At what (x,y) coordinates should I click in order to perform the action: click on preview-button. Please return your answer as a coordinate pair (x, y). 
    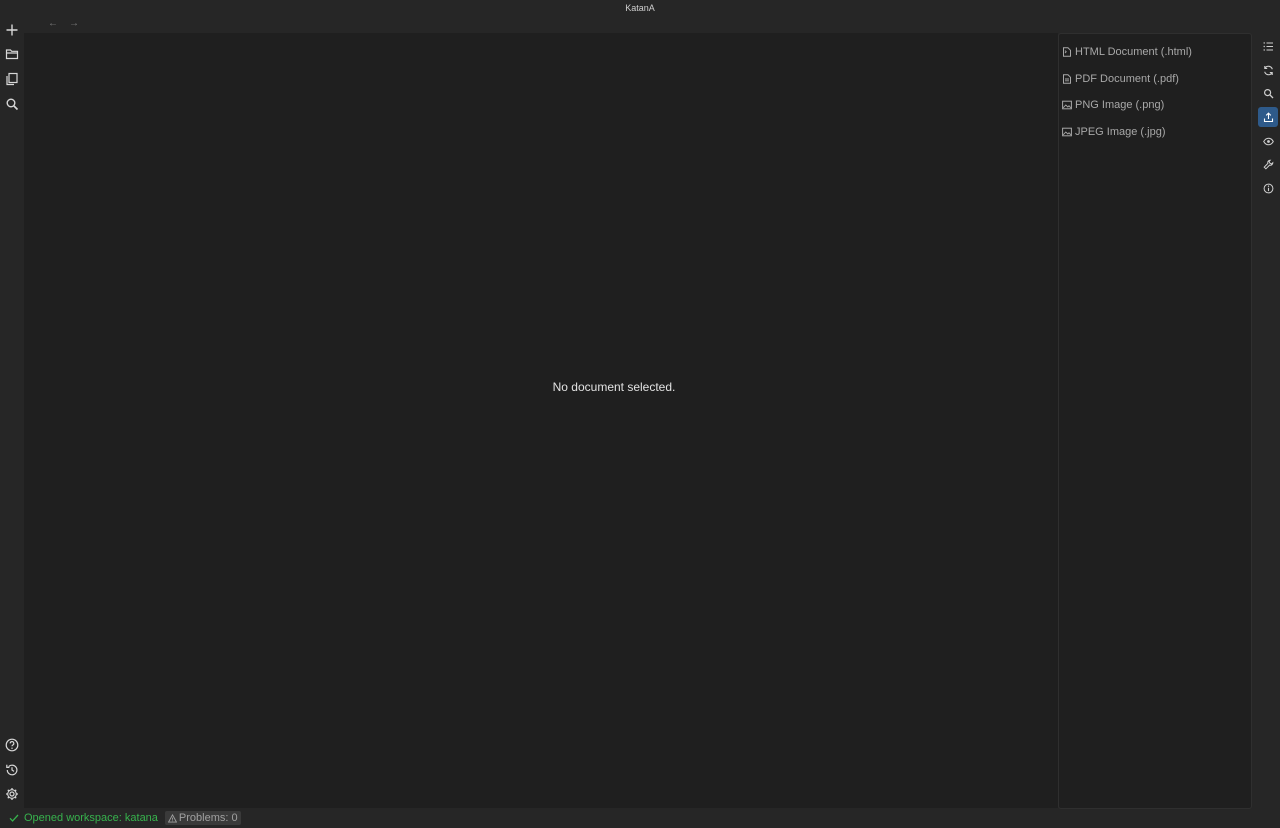
    Looking at the image, I should click on (1268, 141).